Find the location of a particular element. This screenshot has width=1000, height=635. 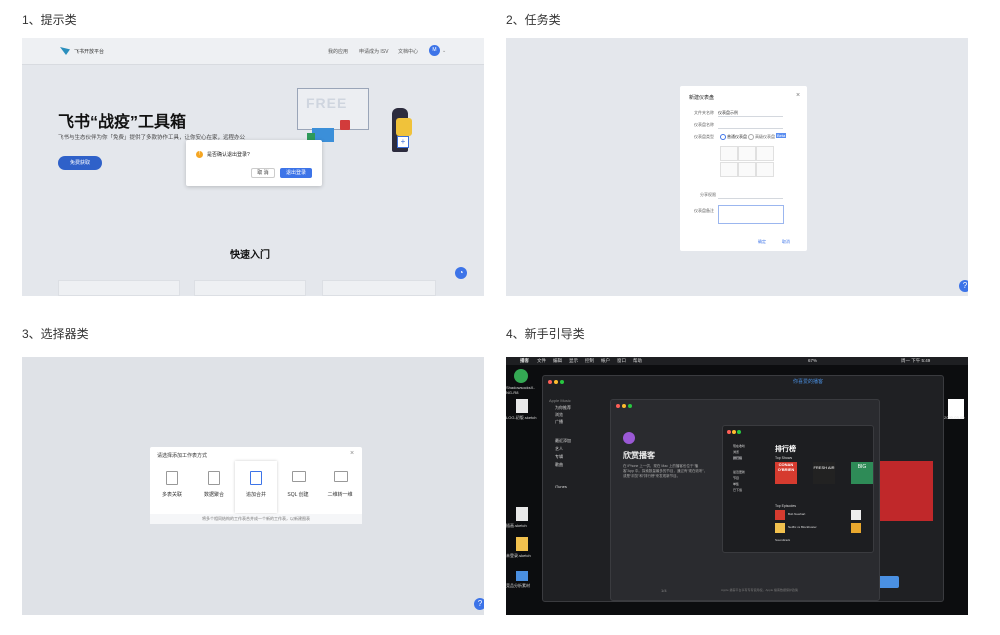

radio-advanced is located at coordinates (751, 137).